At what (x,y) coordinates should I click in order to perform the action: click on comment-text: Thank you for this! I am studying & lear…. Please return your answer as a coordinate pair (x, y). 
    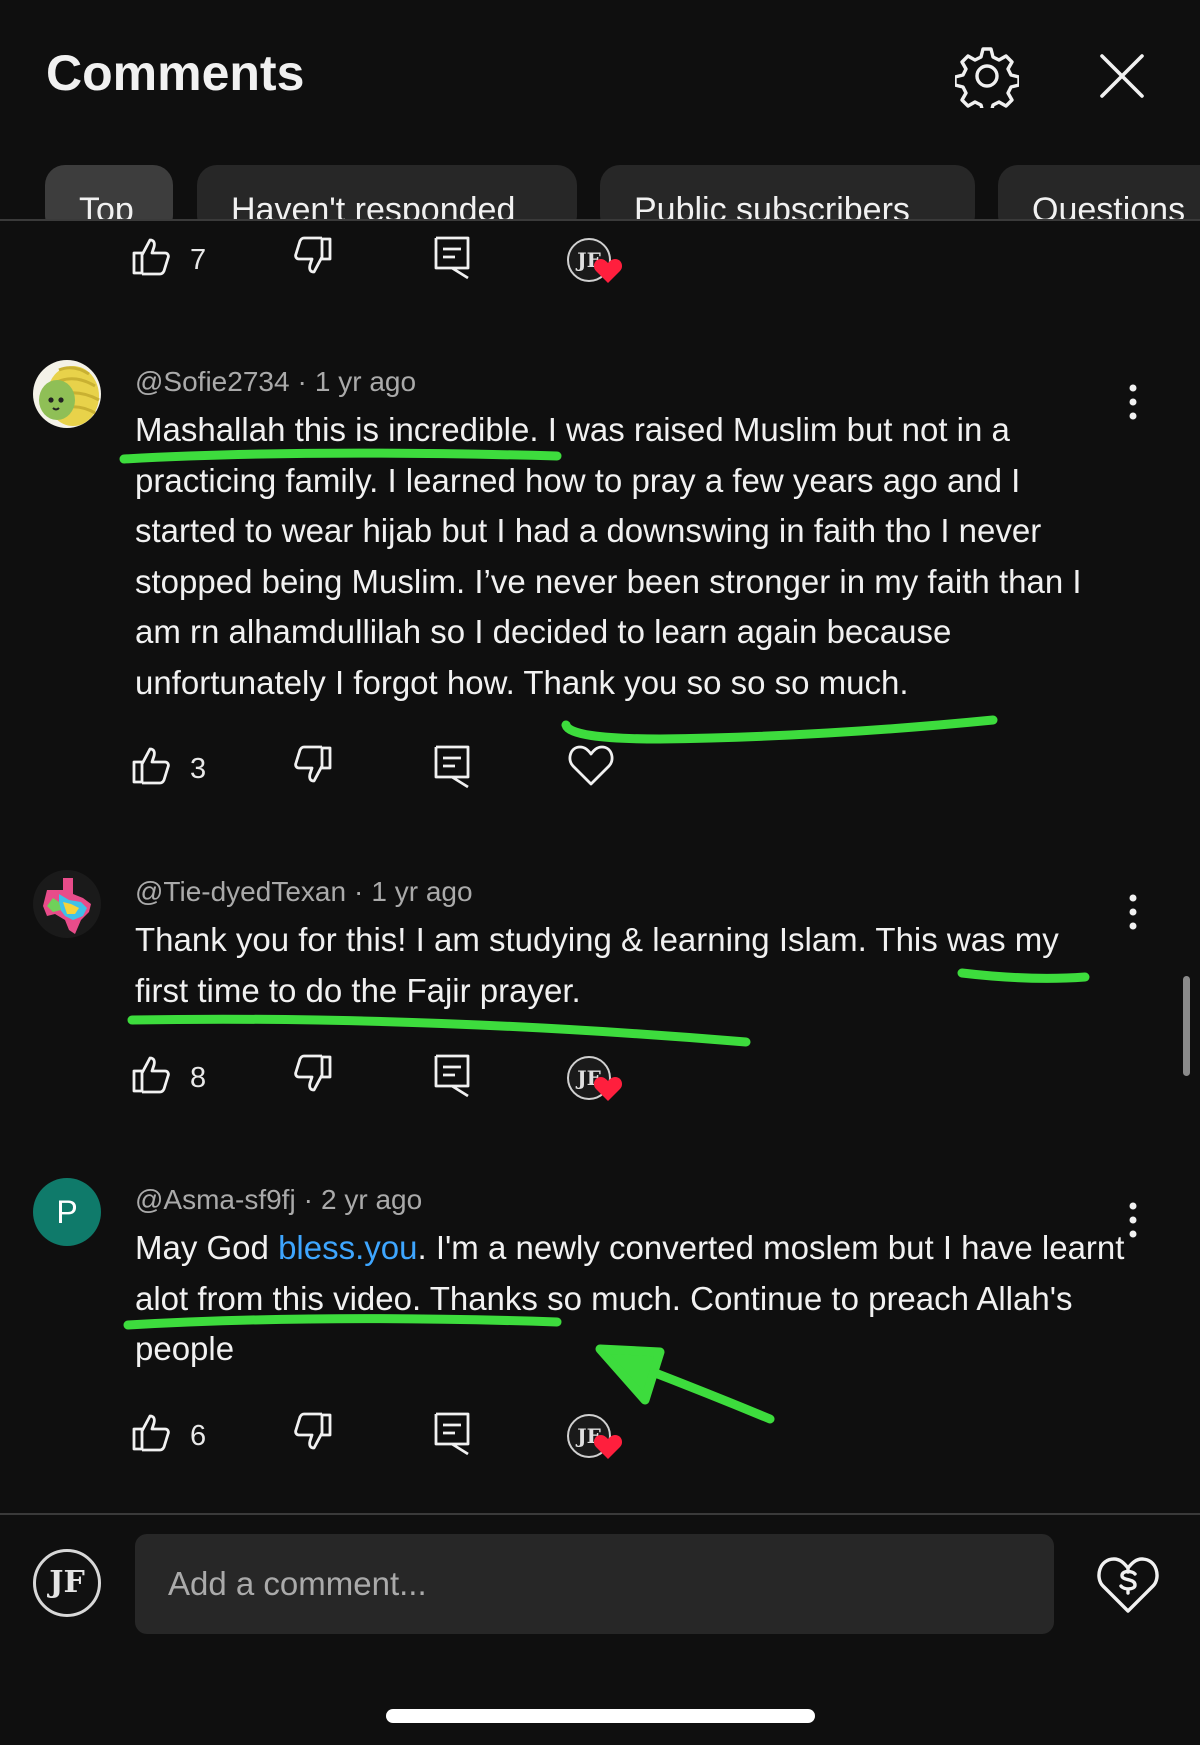
    Looking at the image, I should click on (597, 965).